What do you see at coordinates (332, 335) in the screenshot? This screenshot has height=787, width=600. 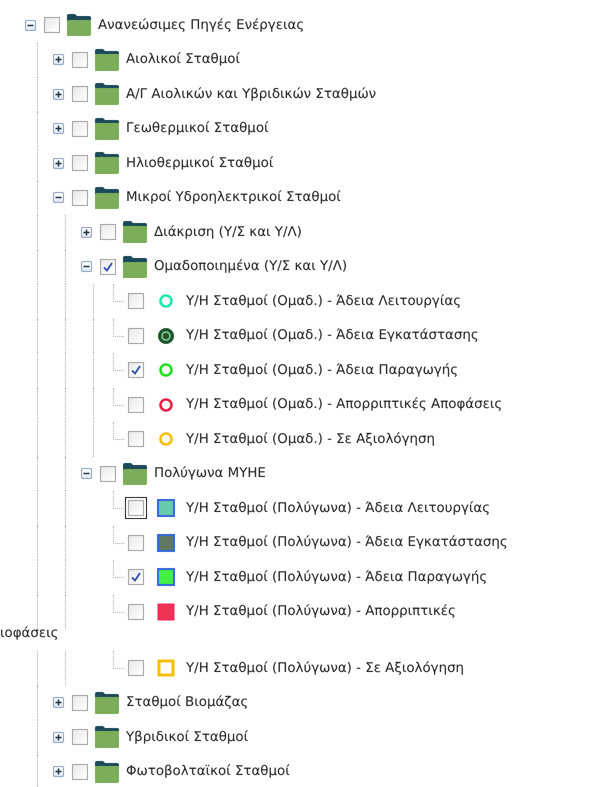 I see `layer-label: Υ/Η Σταθμοί (Ομαδ.) - Άδεια Εγκατάστασης` at bounding box center [332, 335].